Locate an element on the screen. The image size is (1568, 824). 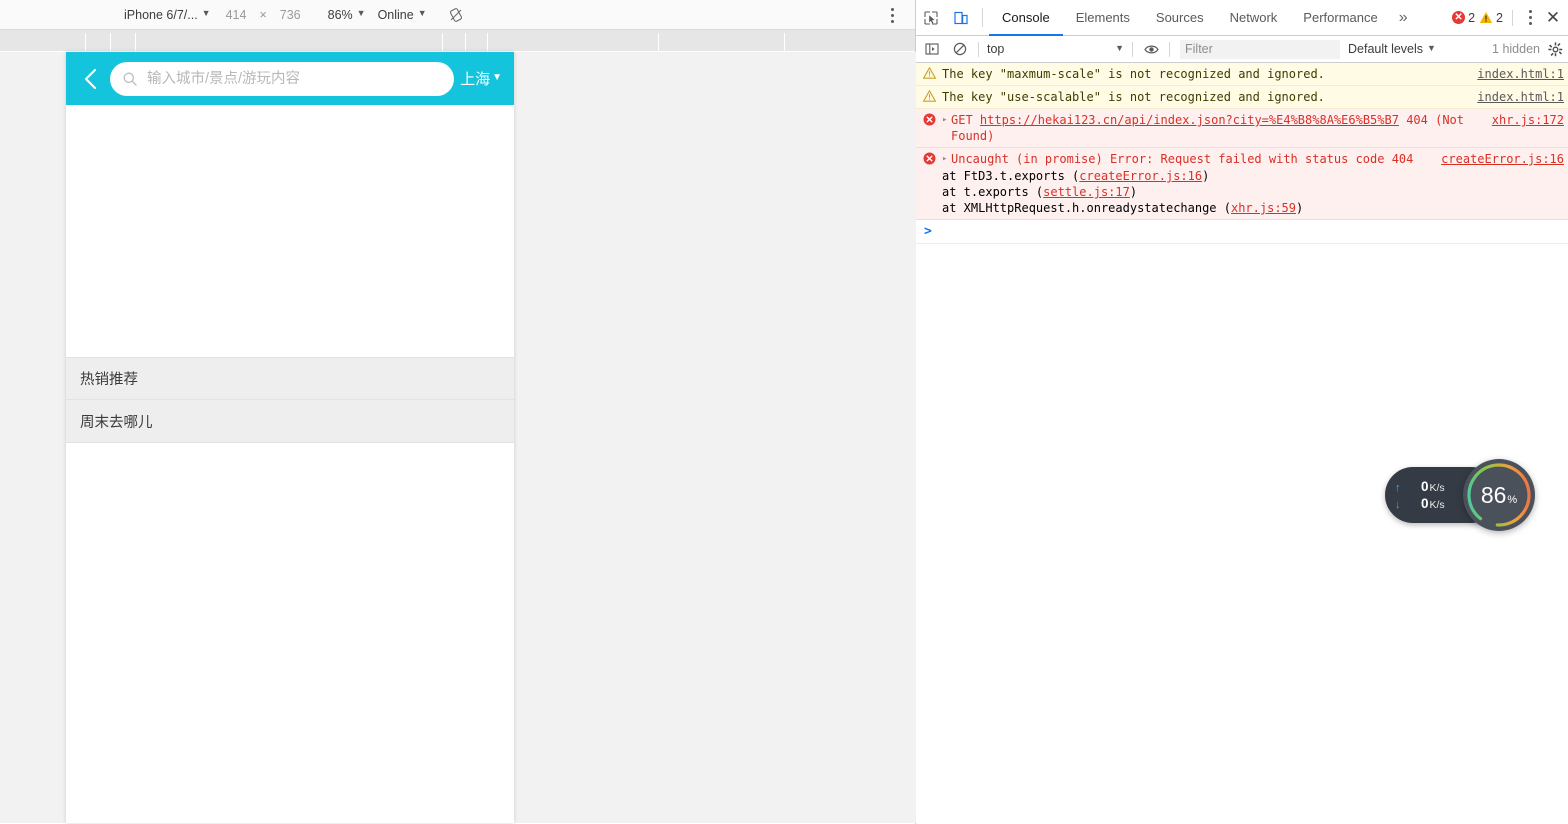
stack-frame-link: settle.js:17 is located at coordinates (1086, 192).